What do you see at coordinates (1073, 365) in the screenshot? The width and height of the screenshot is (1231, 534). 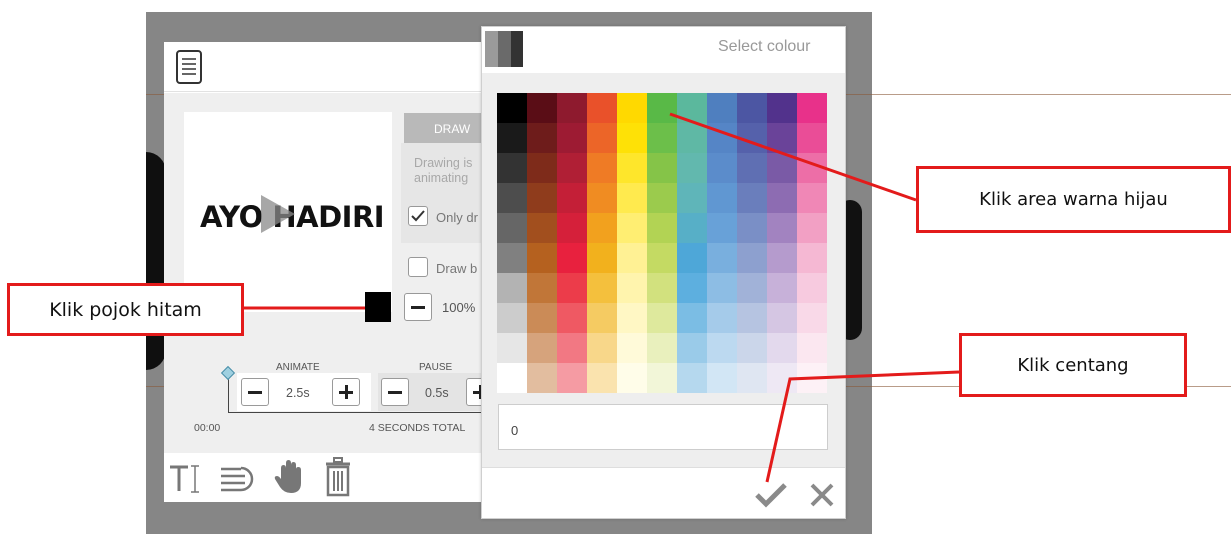 I see `callout-checkmark: Klik centang` at bounding box center [1073, 365].